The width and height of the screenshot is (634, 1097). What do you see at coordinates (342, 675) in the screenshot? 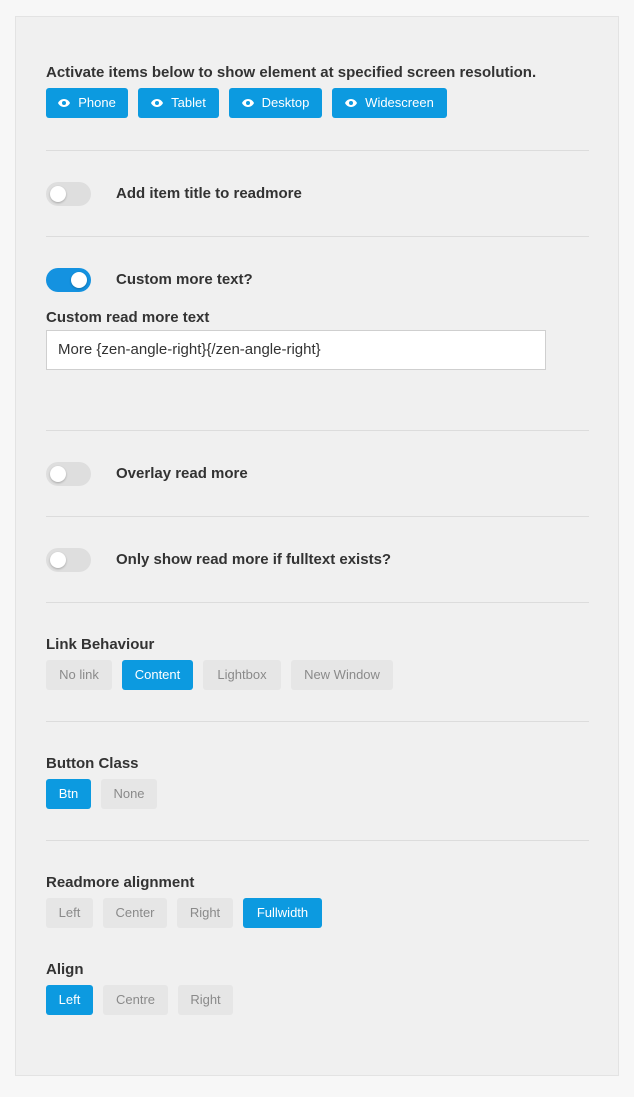
I see `link-option-new-window: New Window` at bounding box center [342, 675].